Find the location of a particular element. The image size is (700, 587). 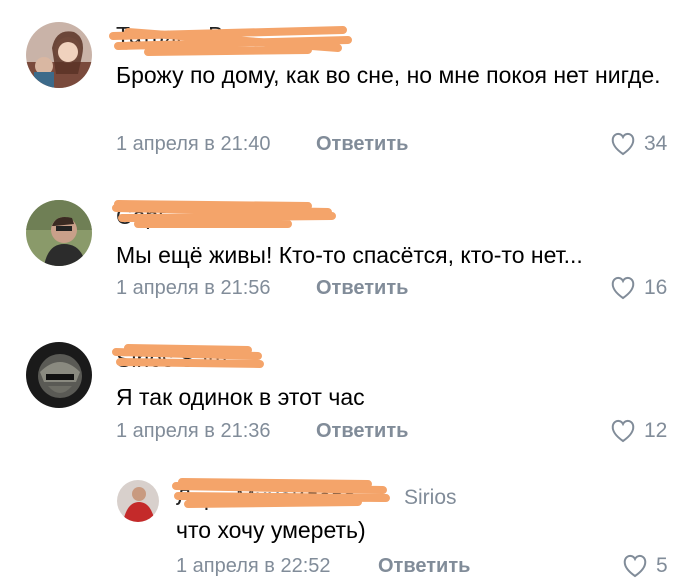

reply-button: Ответить is located at coordinates (424, 566).